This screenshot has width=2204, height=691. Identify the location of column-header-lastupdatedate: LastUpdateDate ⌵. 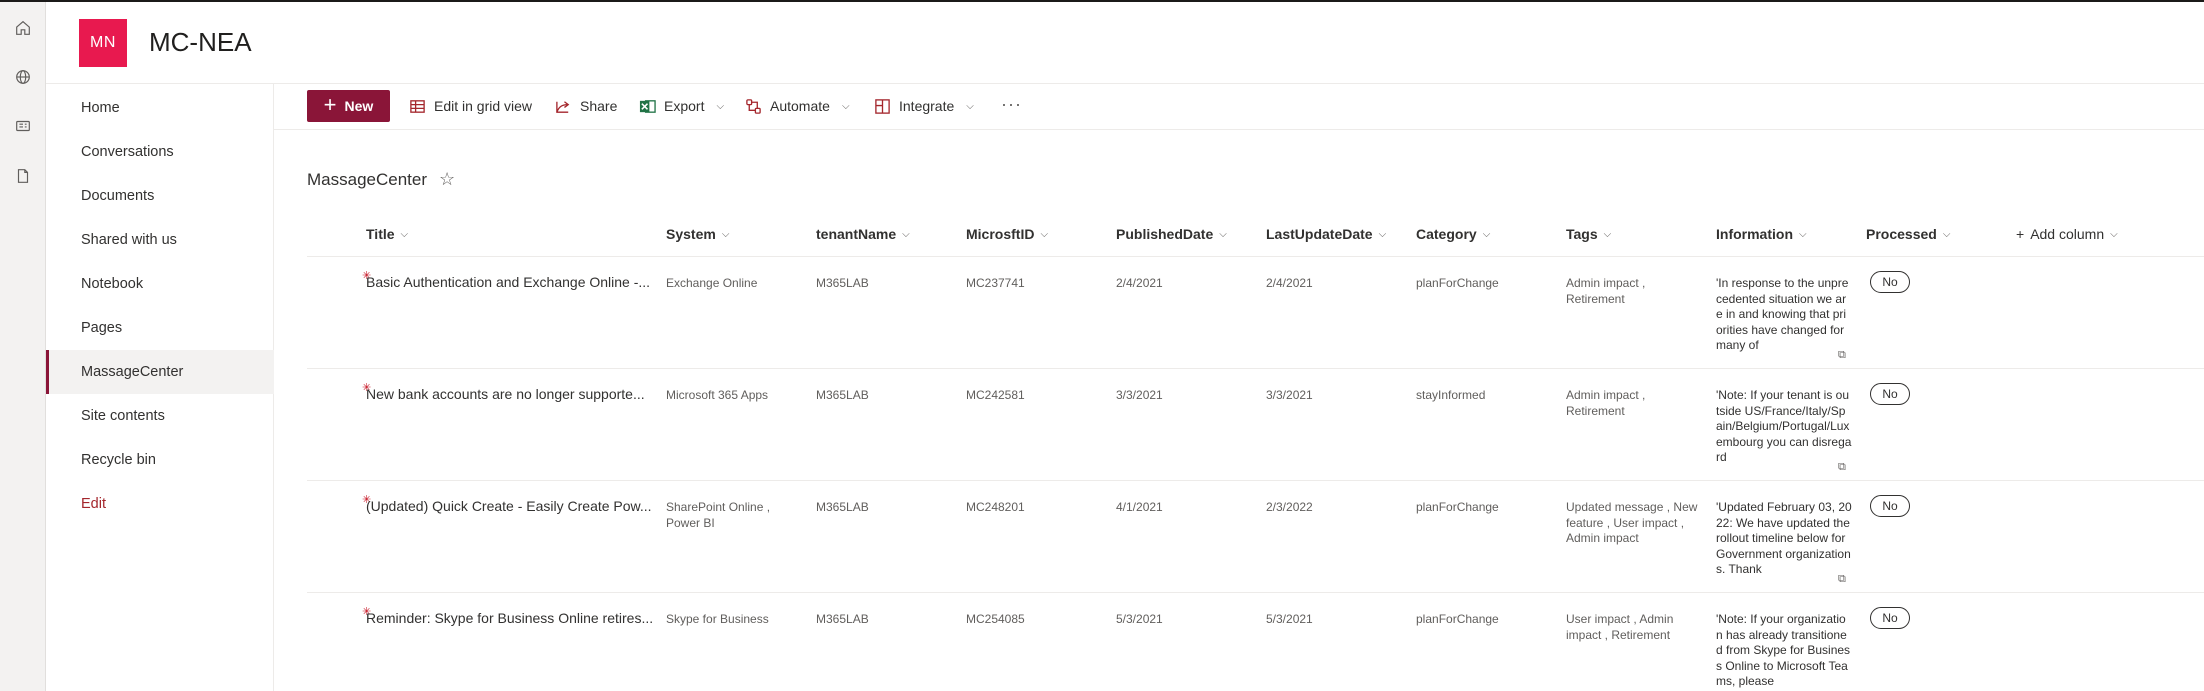
(1326, 234).